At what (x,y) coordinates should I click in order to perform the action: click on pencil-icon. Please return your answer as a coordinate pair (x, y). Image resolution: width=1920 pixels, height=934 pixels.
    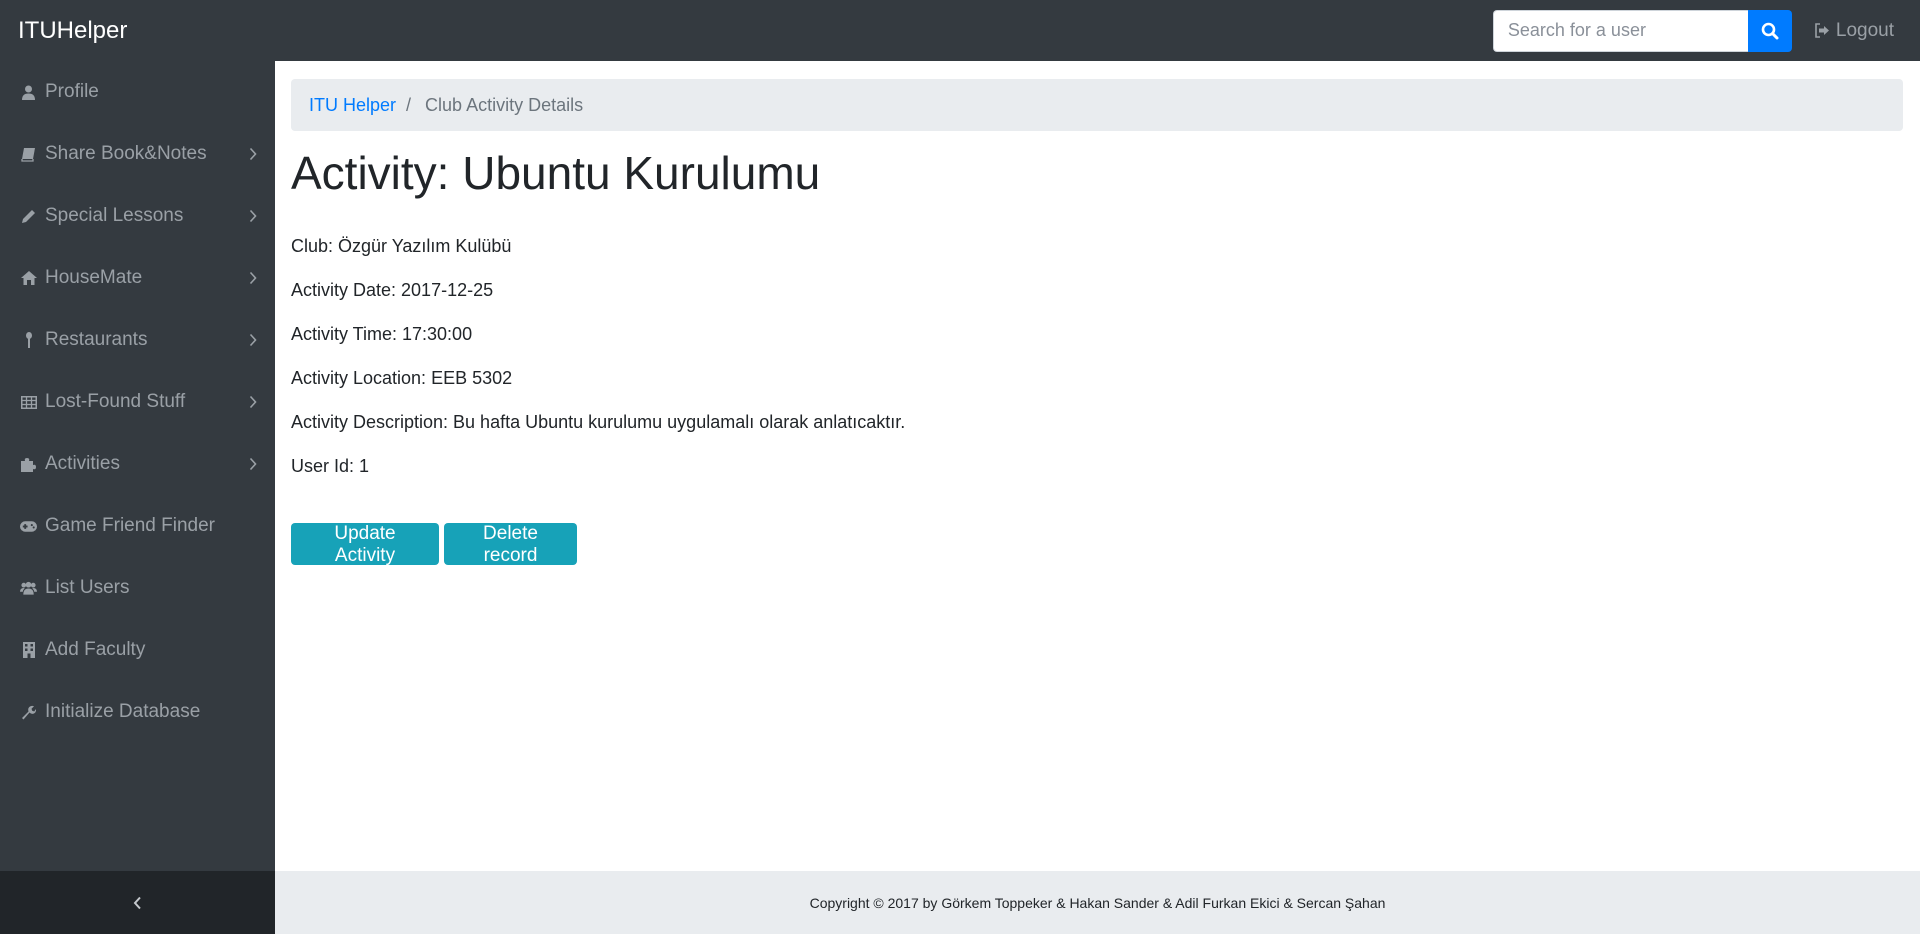
    Looking at the image, I should click on (28, 216).